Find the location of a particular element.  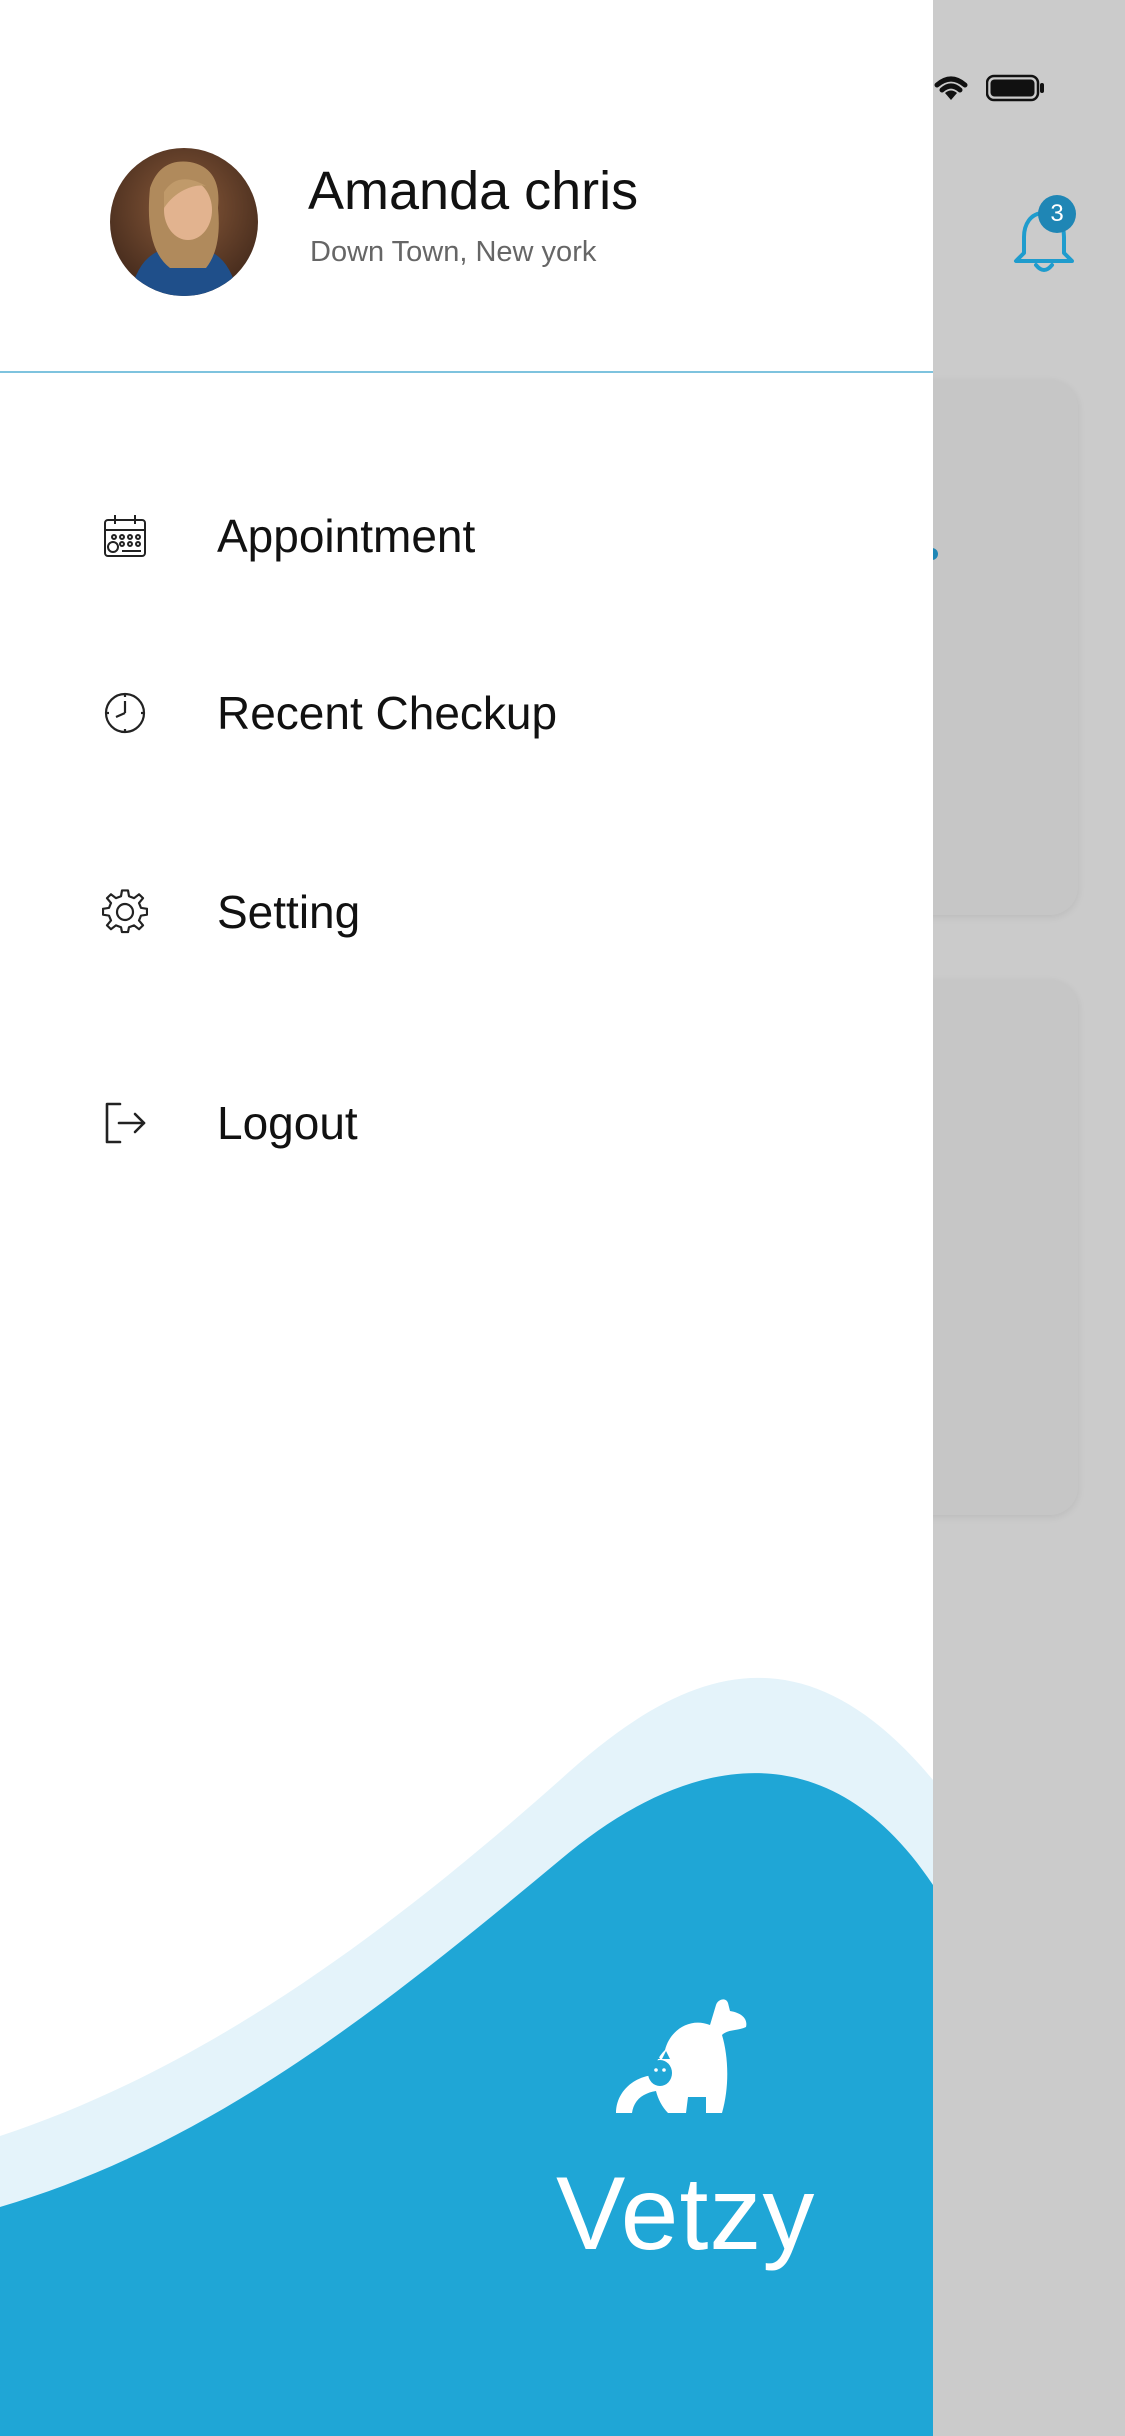

menu-item-label: Setting is located at coordinates (289, 912).